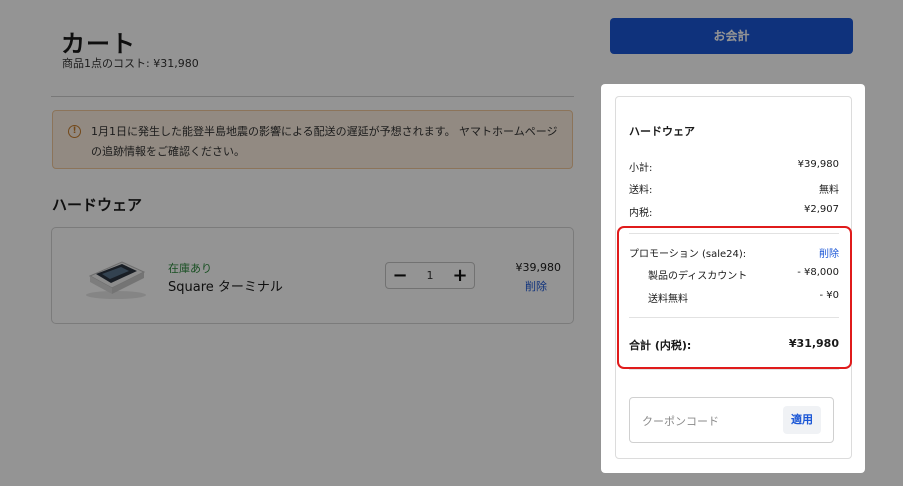 This screenshot has height=486, width=903. Describe the element at coordinates (641, 190) in the screenshot. I see `shipping-label: 送料:` at that location.